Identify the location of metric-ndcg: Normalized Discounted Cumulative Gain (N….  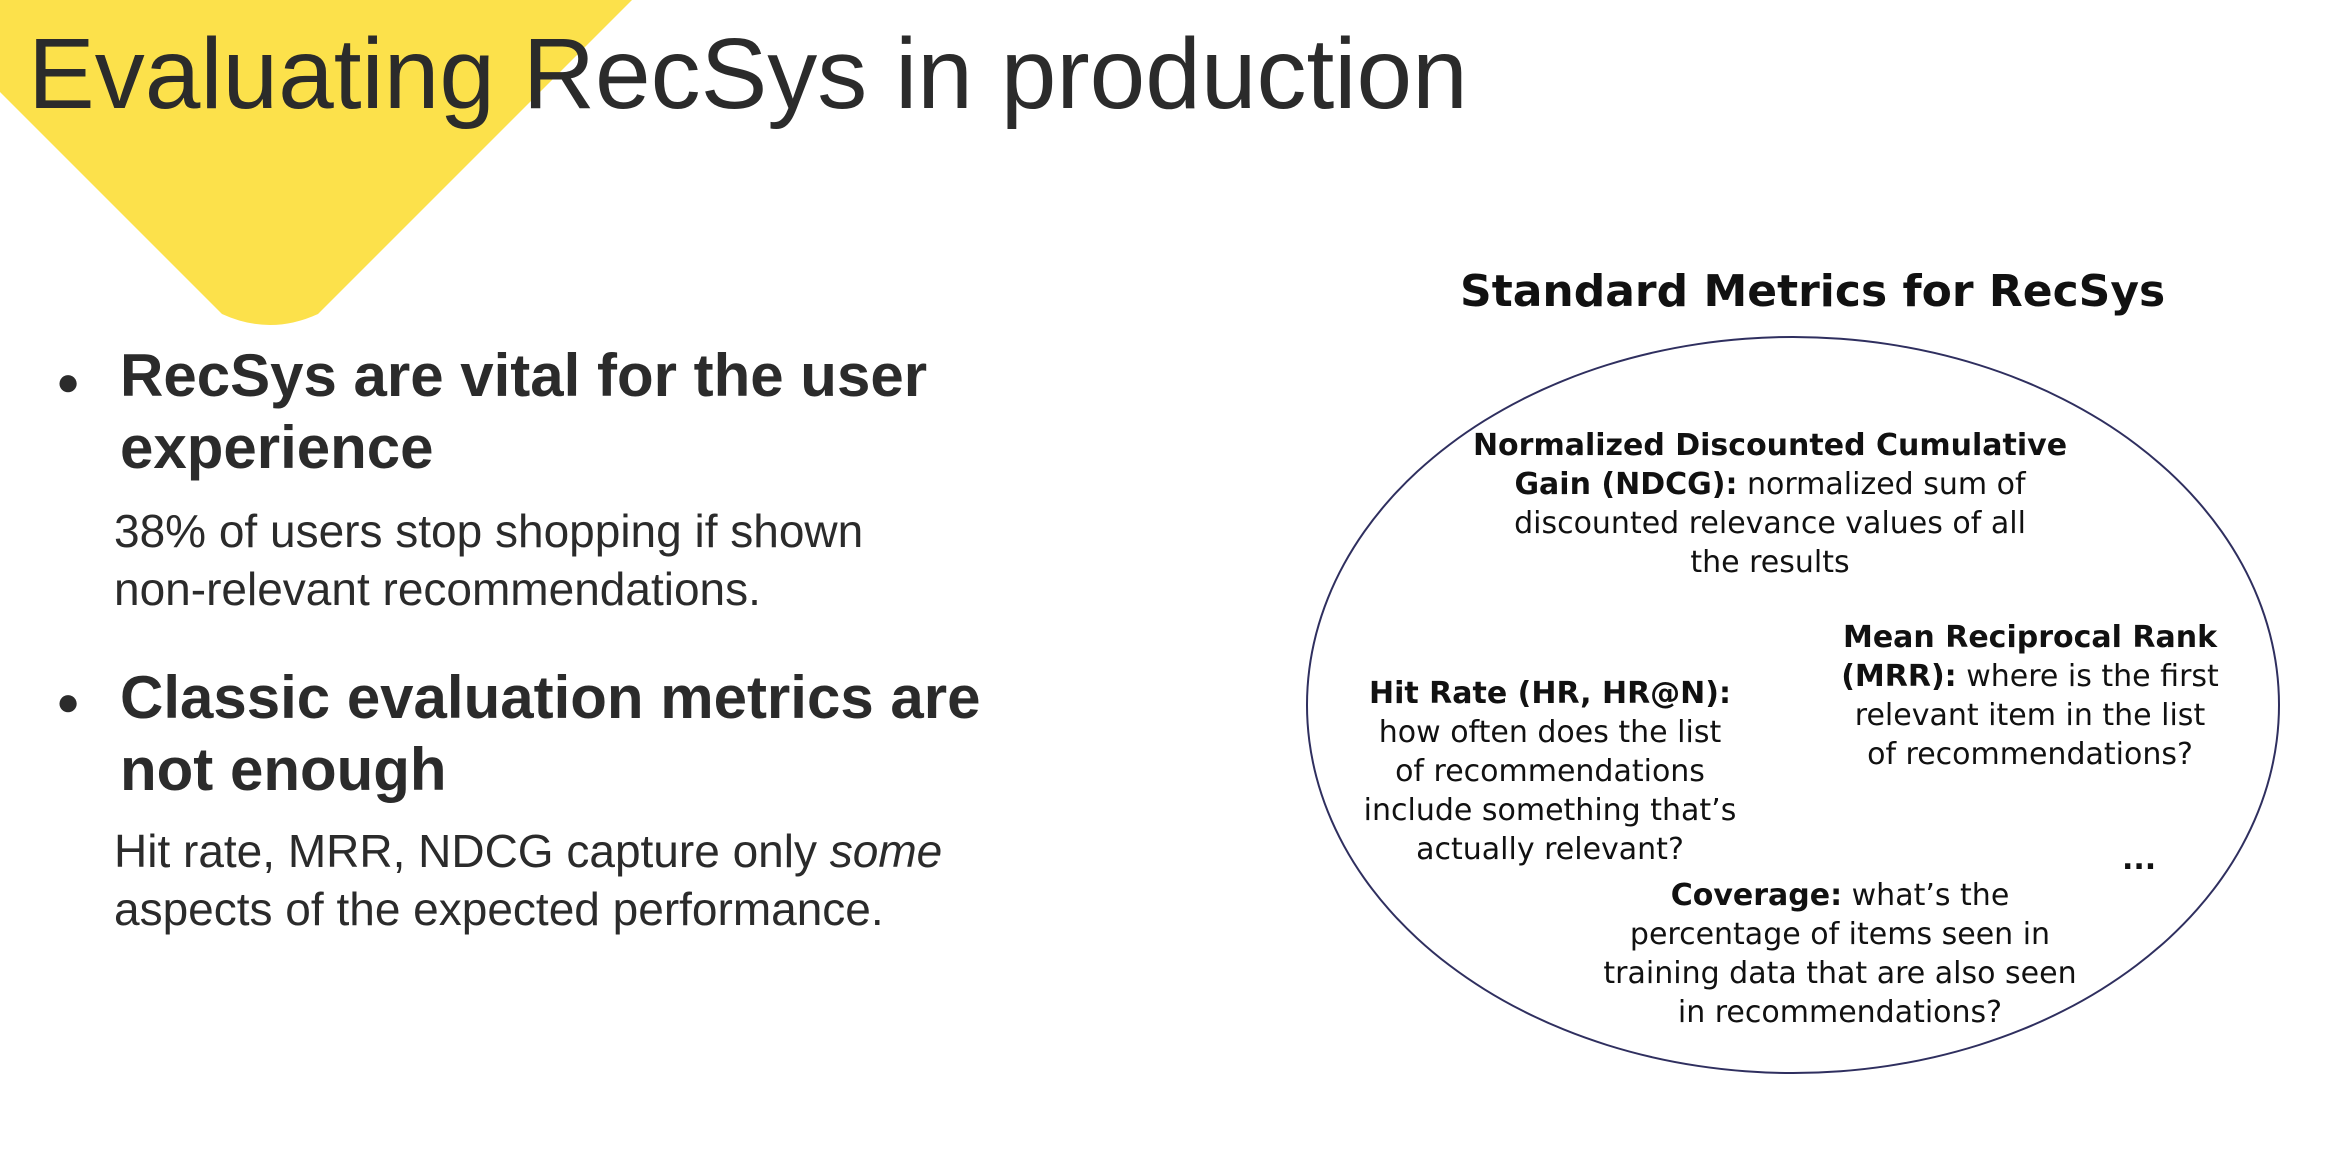
(1770, 504).